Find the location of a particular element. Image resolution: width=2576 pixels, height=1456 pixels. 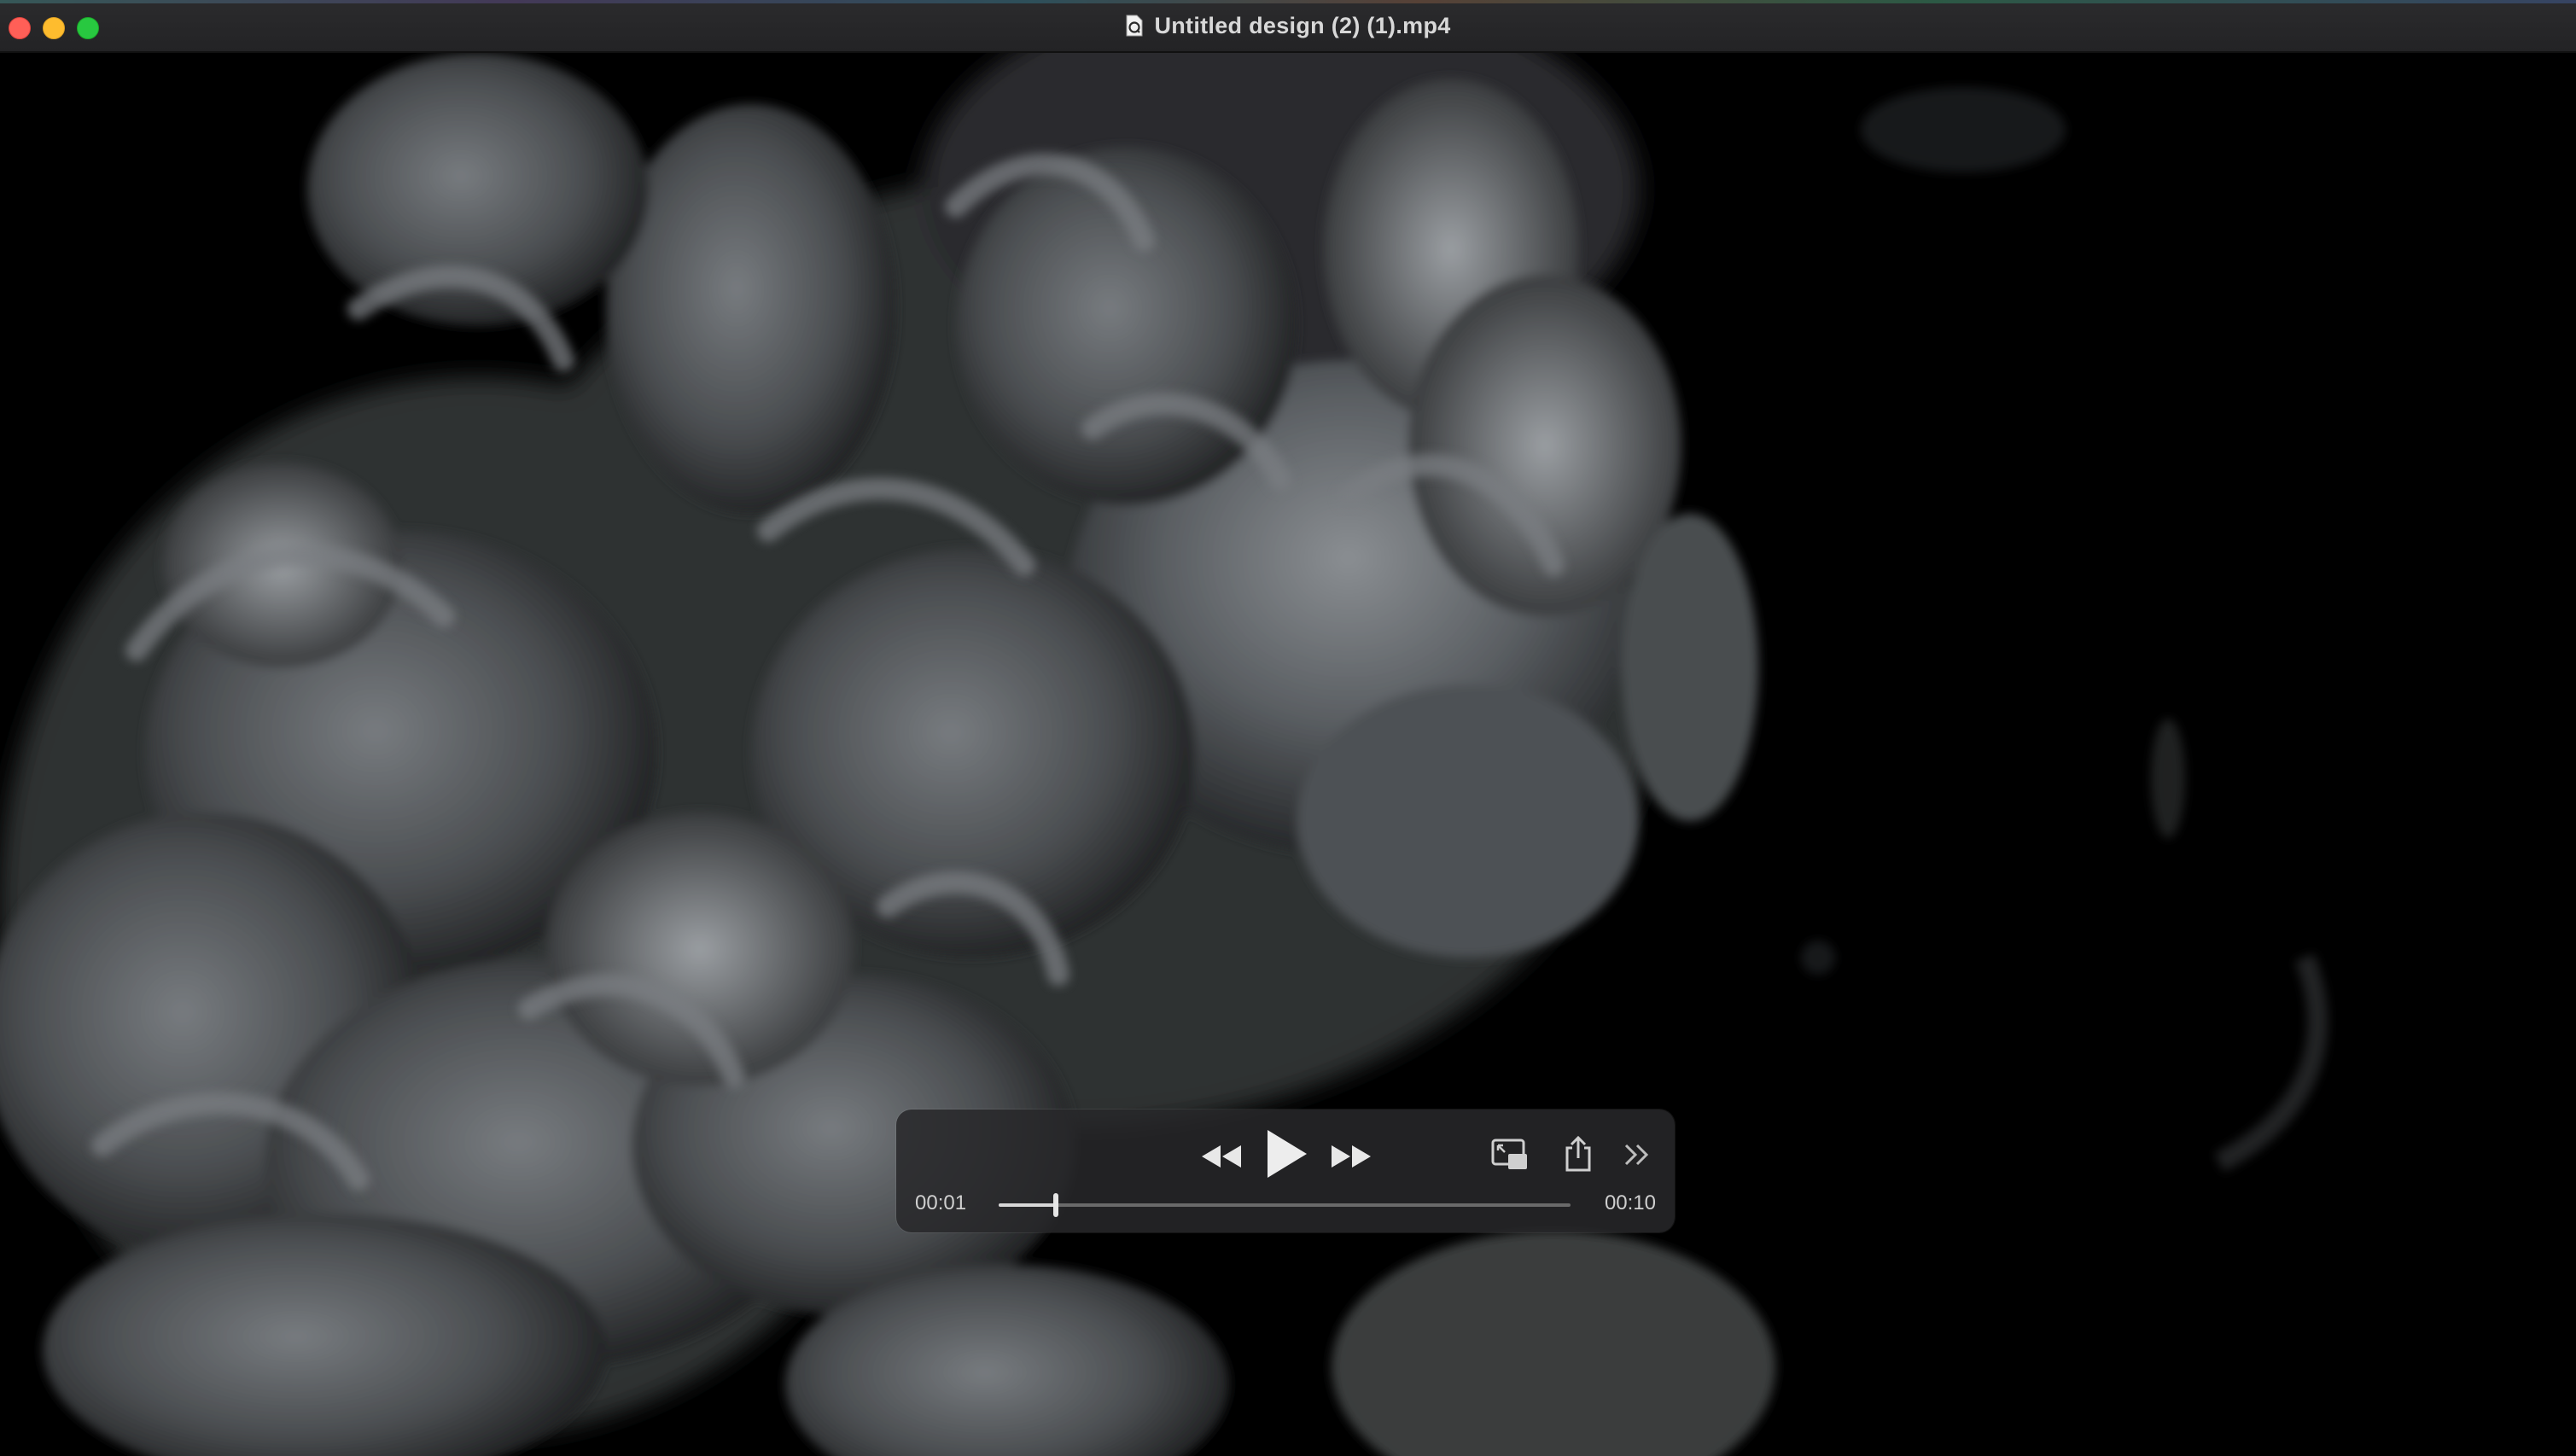

picture-in-picture-button is located at coordinates (1510, 1155).